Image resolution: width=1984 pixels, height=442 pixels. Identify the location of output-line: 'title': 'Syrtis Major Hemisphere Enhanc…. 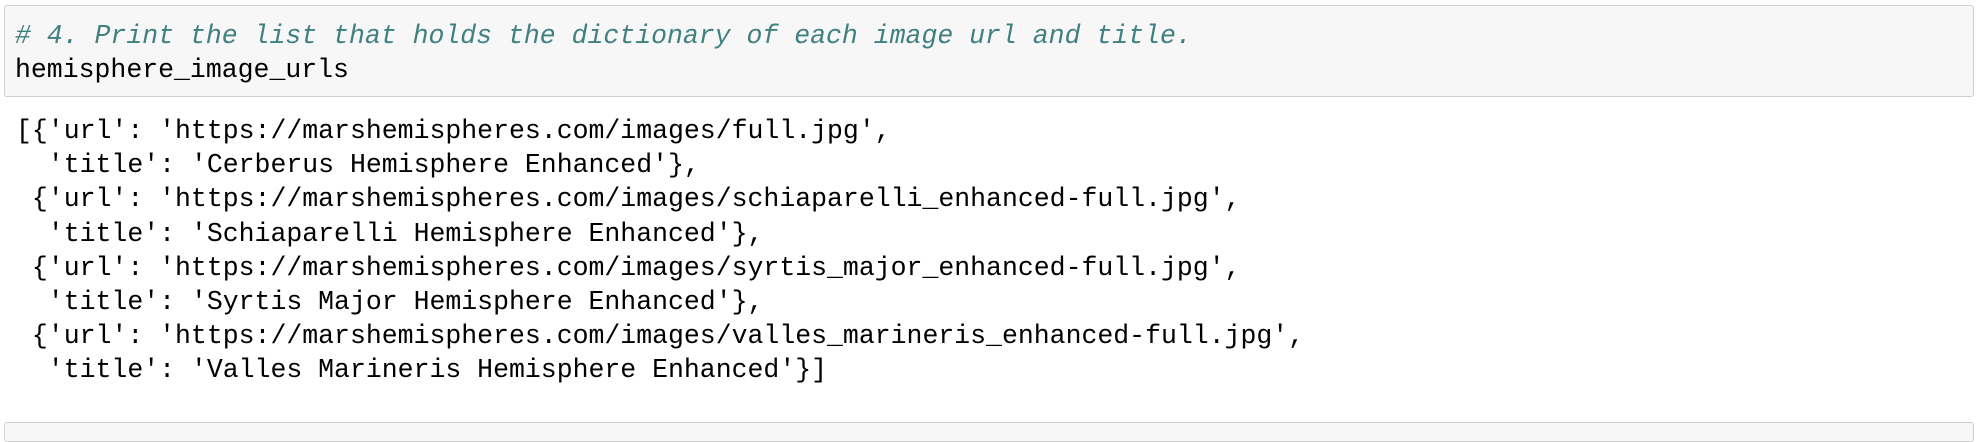
(390, 301).